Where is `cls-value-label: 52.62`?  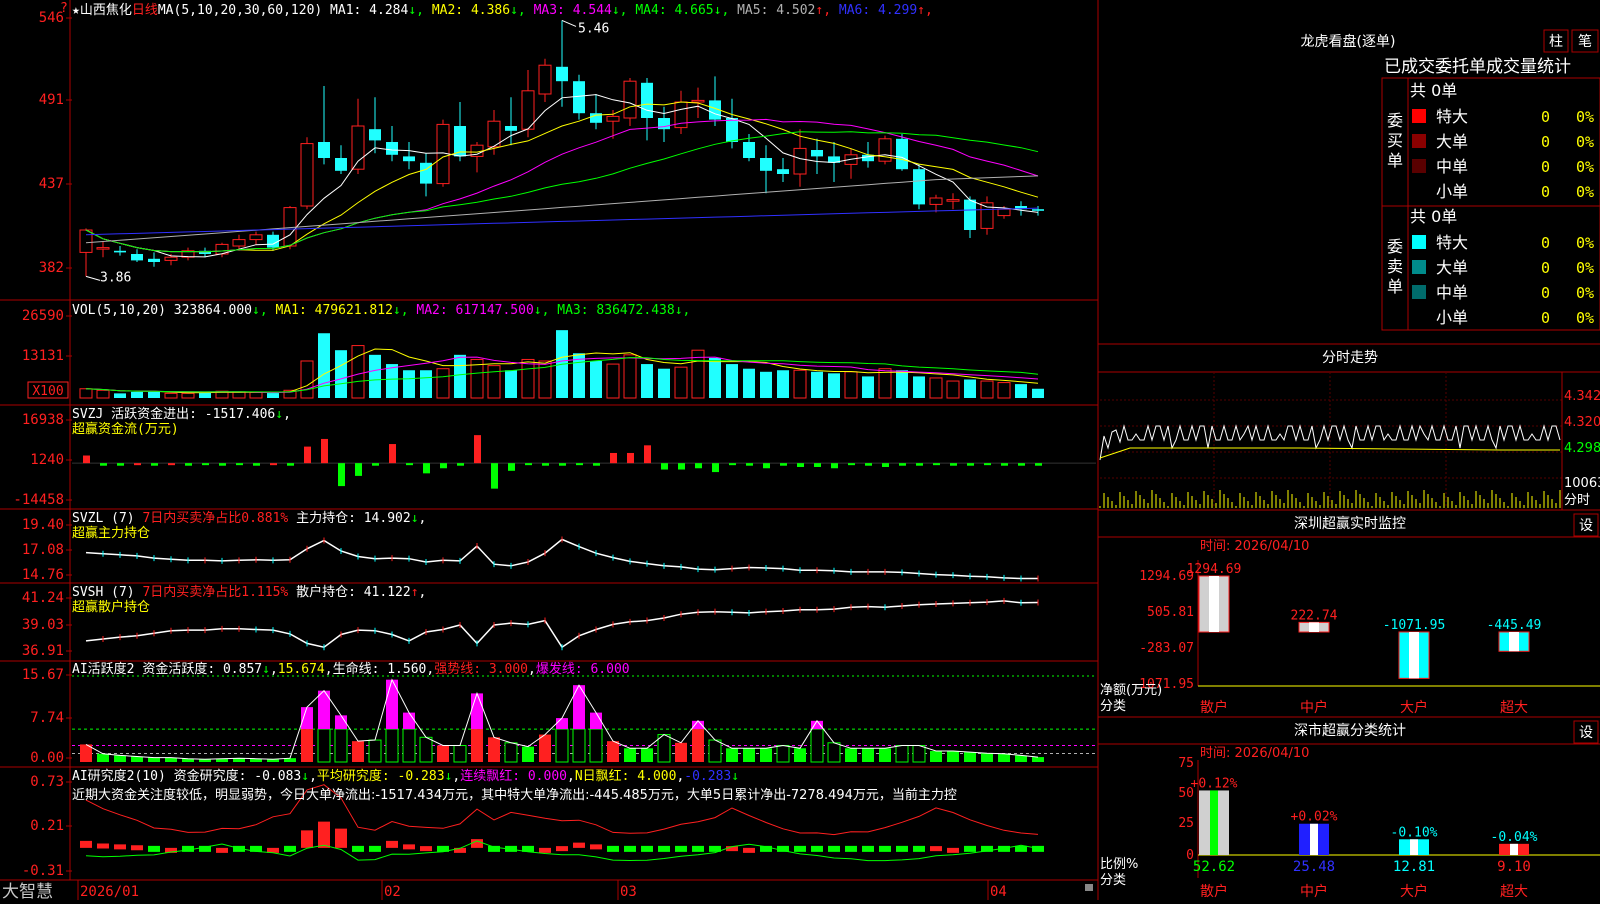
cls-value-label: 52.62 is located at coordinates (1214, 867).